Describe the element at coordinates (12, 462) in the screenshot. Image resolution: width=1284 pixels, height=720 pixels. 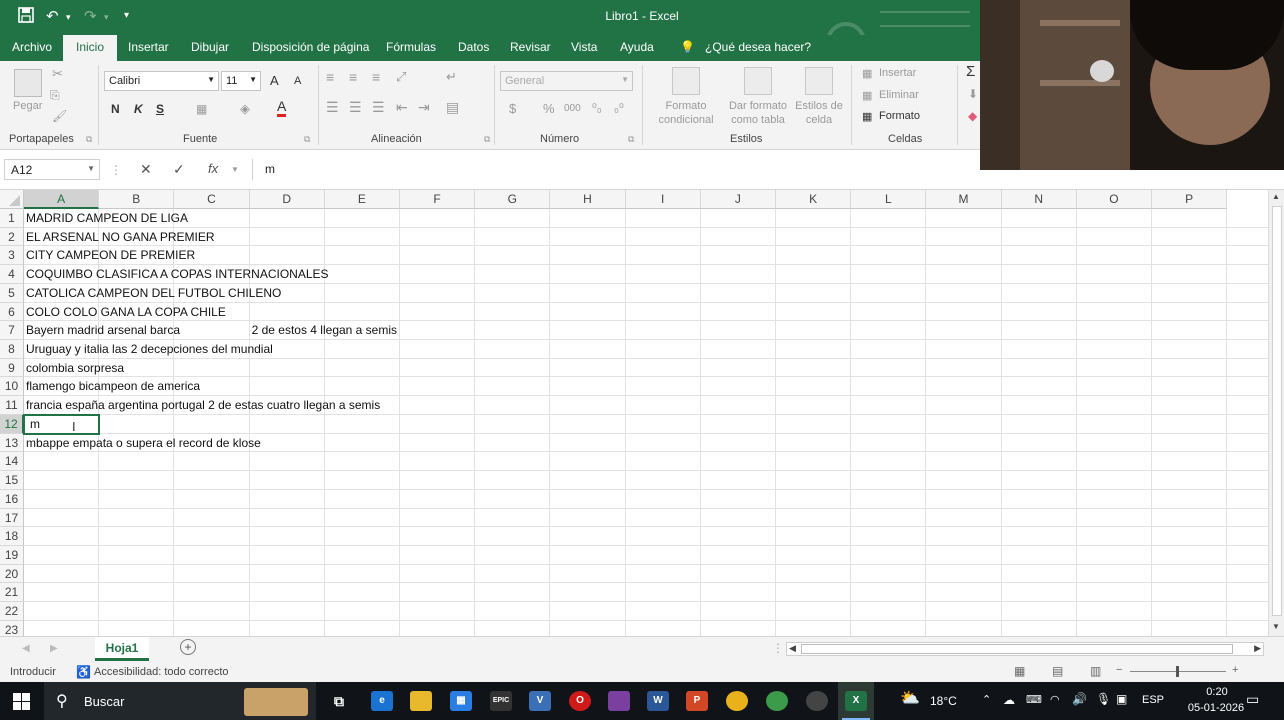
I see `row-header-14: 14` at that location.